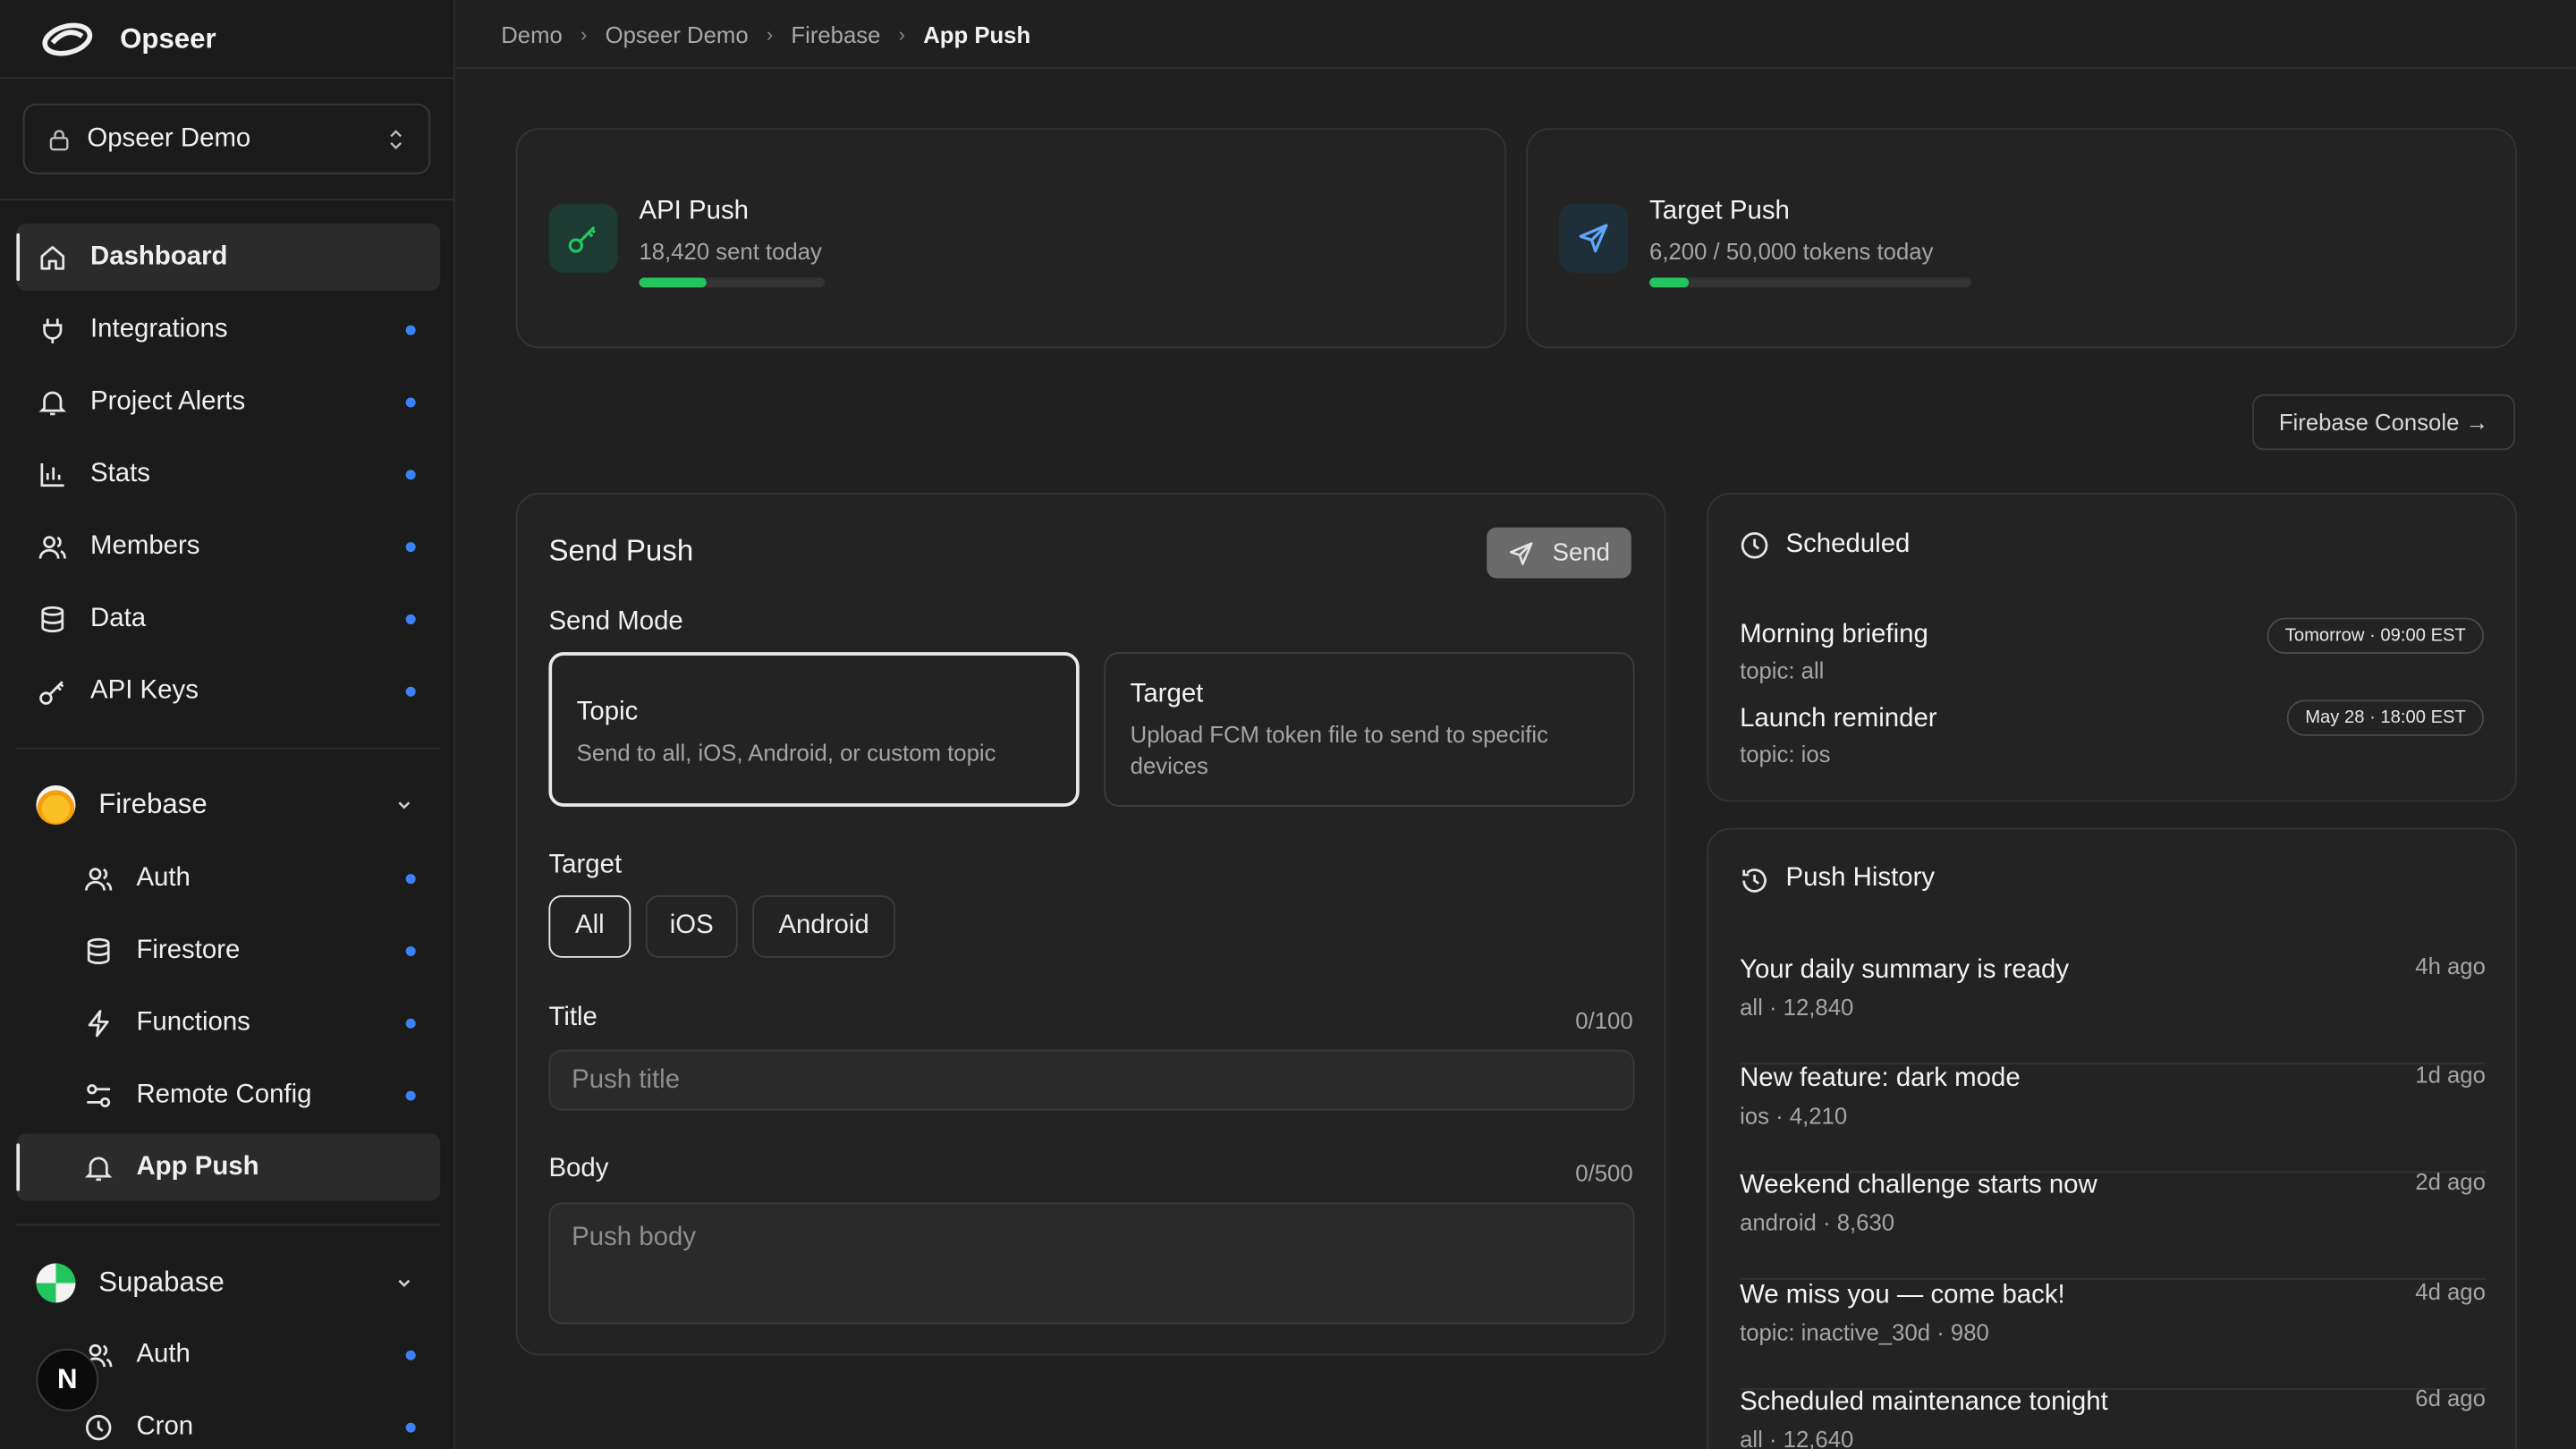 This screenshot has width=2576, height=1449. What do you see at coordinates (1794, 1115) in the screenshot?
I see `history-sub: ios · 4,210` at bounding box center [1794, 1115].